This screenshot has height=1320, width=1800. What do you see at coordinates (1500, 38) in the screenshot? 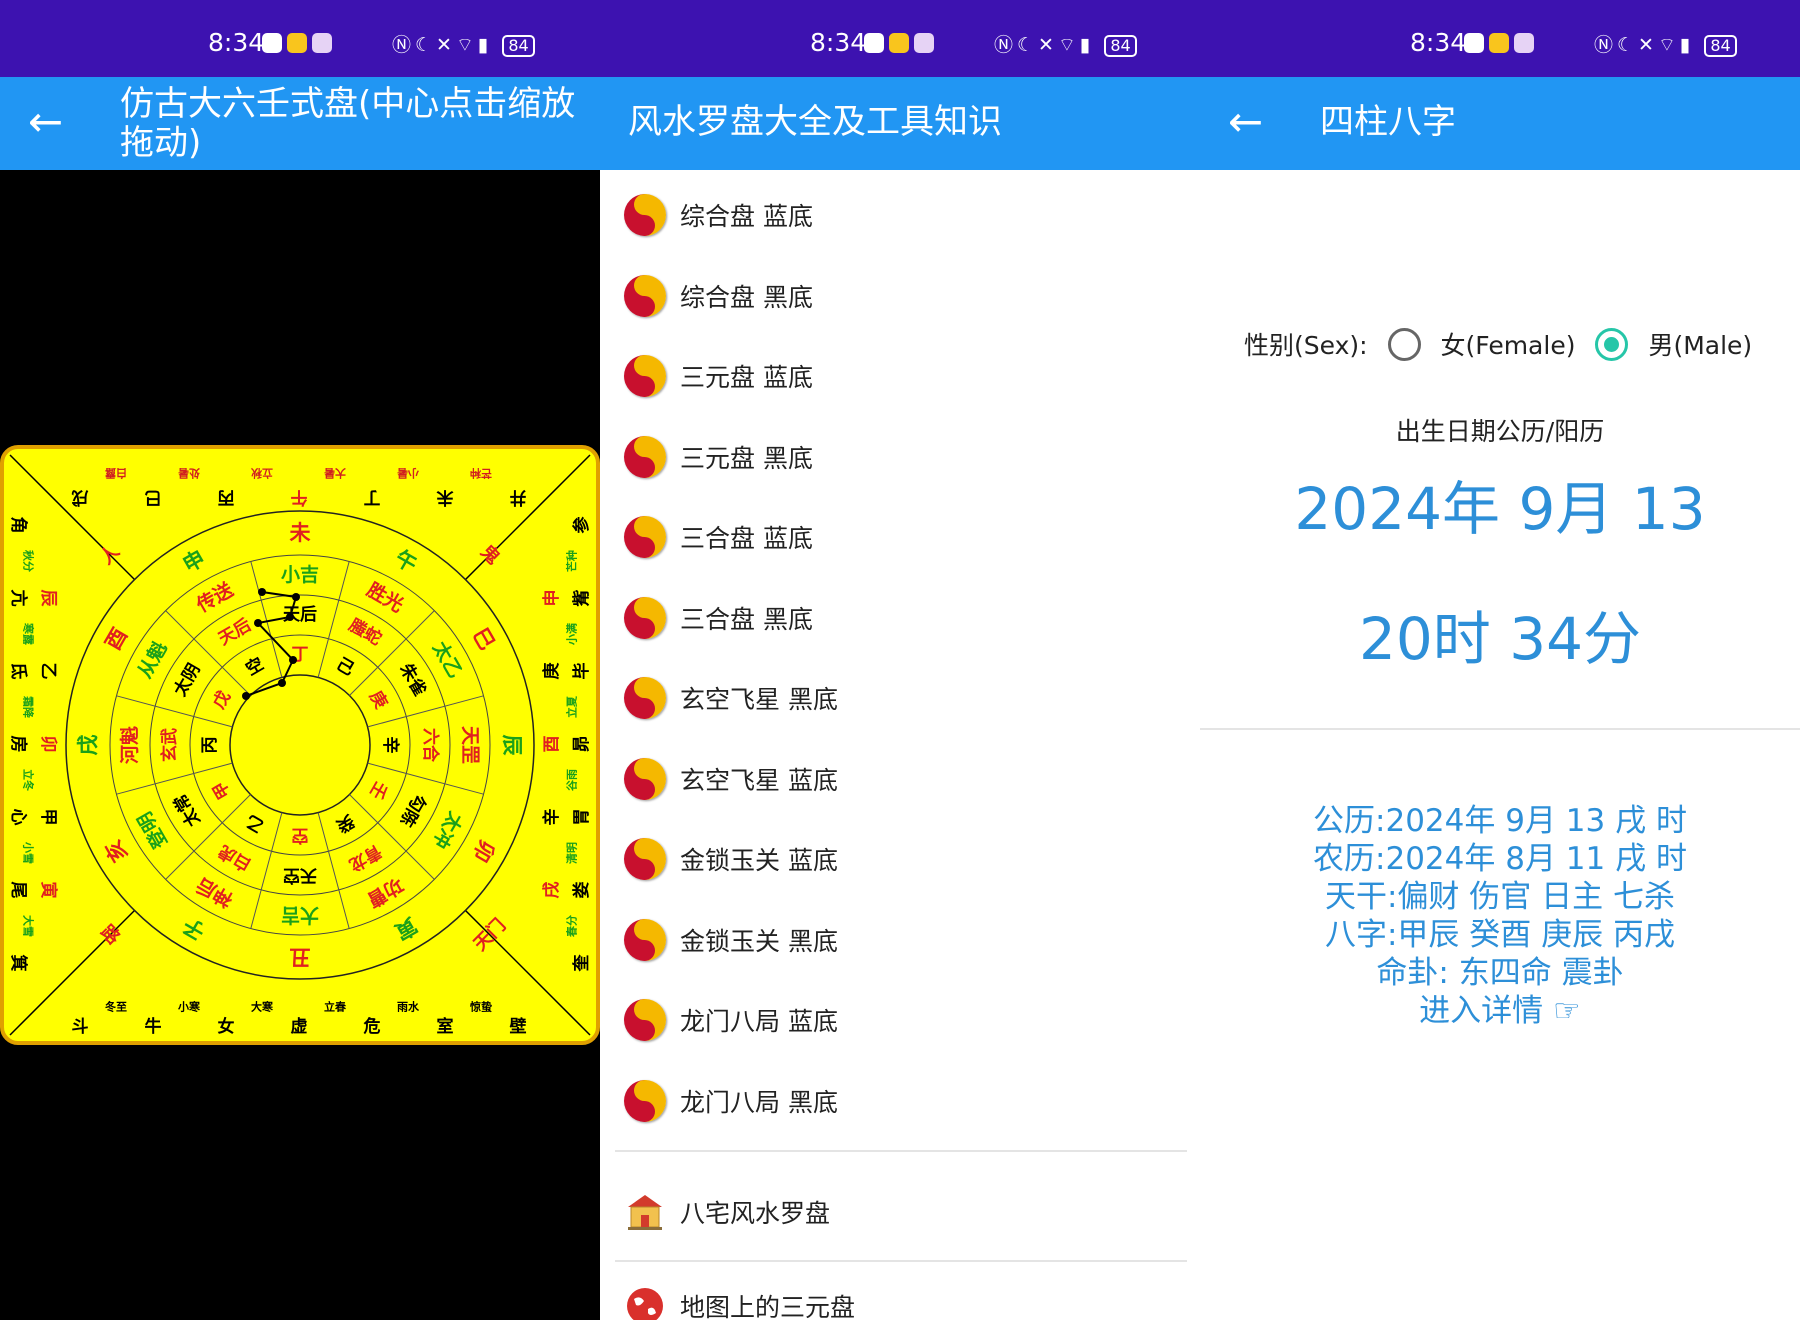
I see `status-bar: 8:34 Ⓝ☾✕⌔▮ 84` at bounding box center [1500, 38].